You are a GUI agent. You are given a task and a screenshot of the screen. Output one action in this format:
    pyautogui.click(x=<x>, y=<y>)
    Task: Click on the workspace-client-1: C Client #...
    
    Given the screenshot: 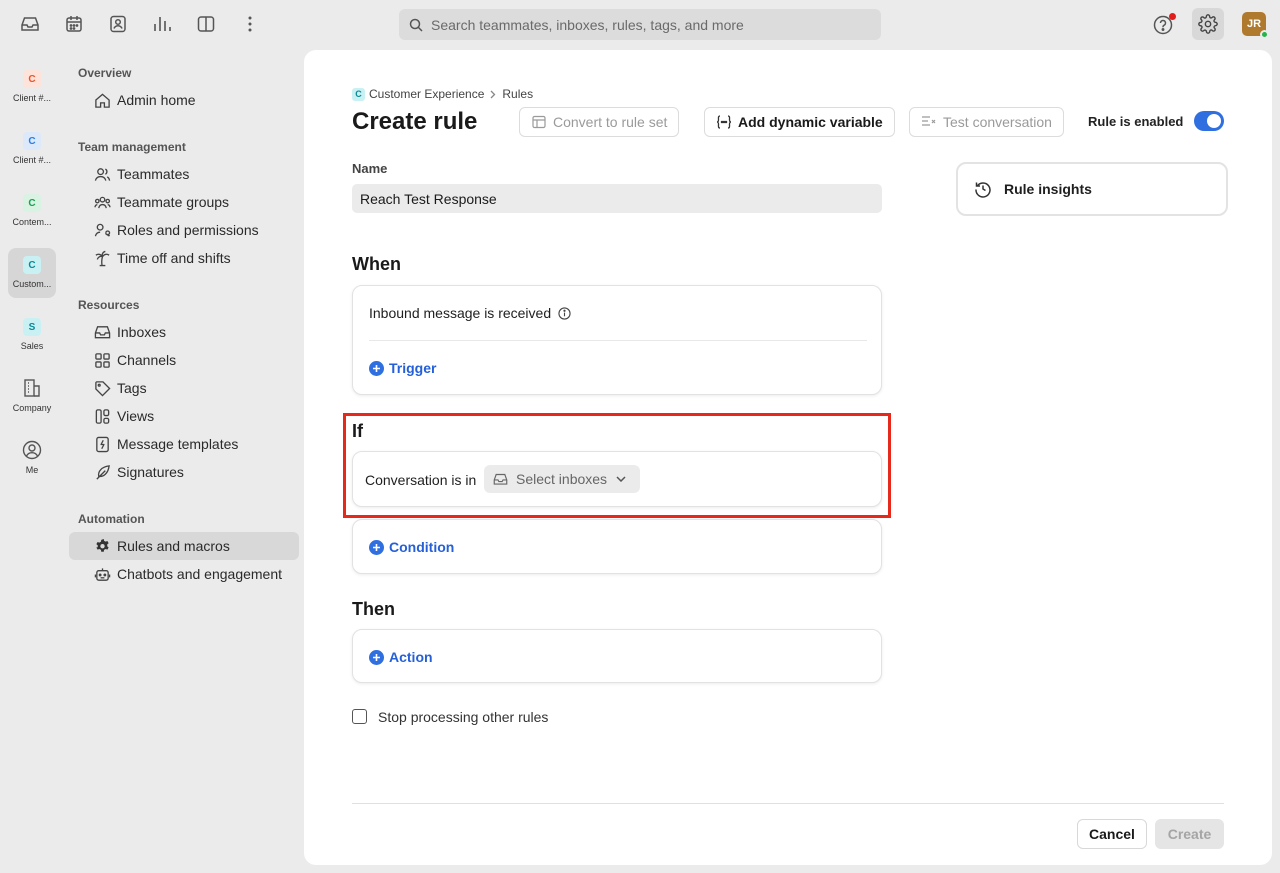 What is the action you would take?
    pyautogui.click(x=32, y=87)
    